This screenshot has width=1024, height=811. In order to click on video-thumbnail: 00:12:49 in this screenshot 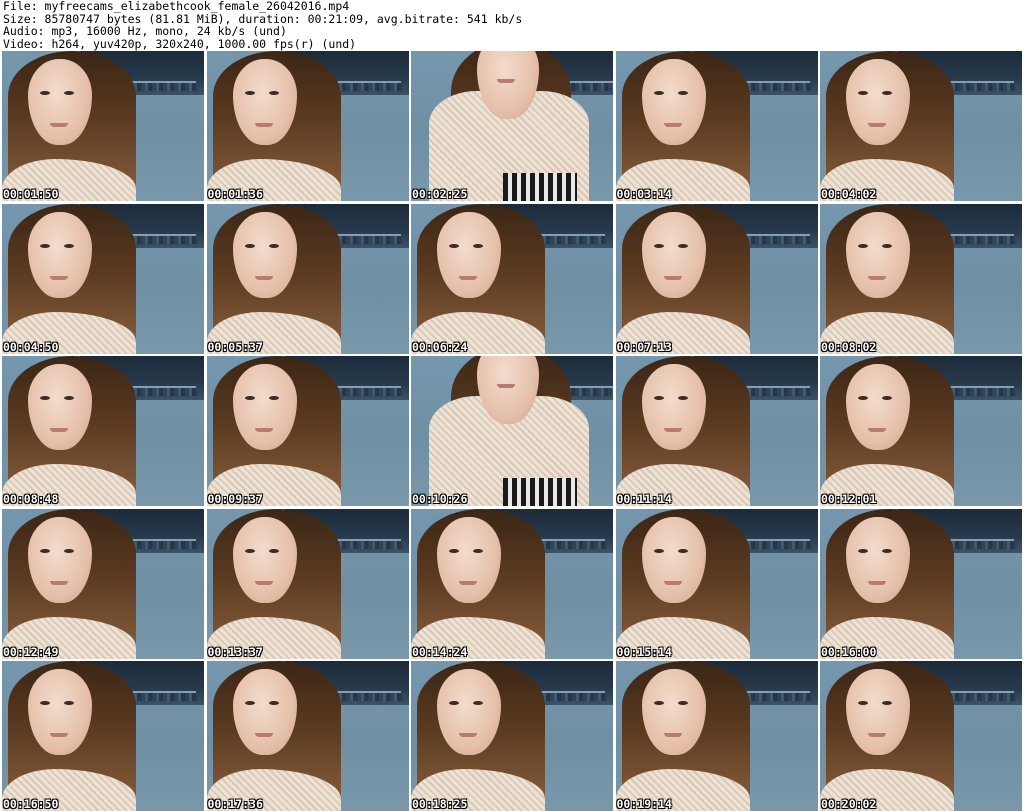, I will do `click(103, 583)`.